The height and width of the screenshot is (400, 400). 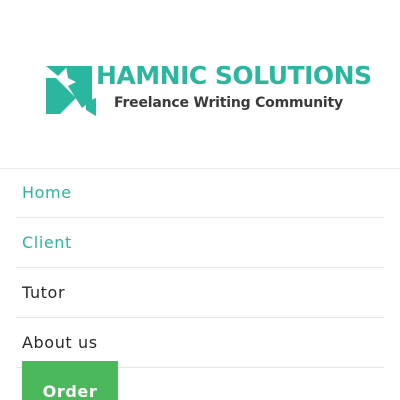 I want to click on logo-subtitle: Freelance Writing Community, so click(x=228, y=103).